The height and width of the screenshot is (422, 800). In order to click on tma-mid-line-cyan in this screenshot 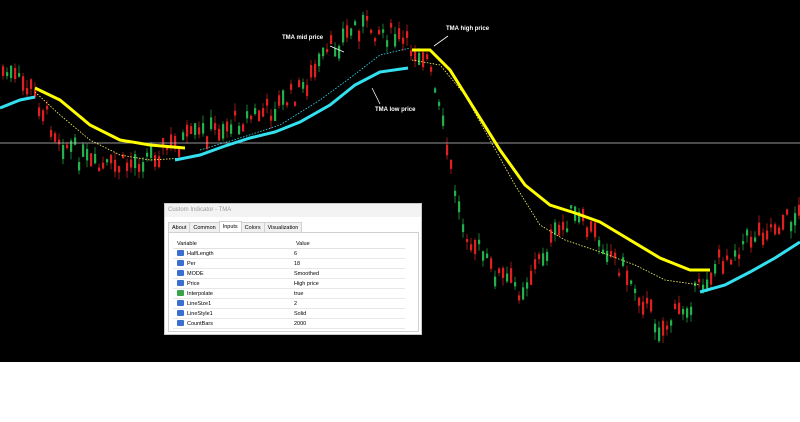, I will do `click(305, 99)`.